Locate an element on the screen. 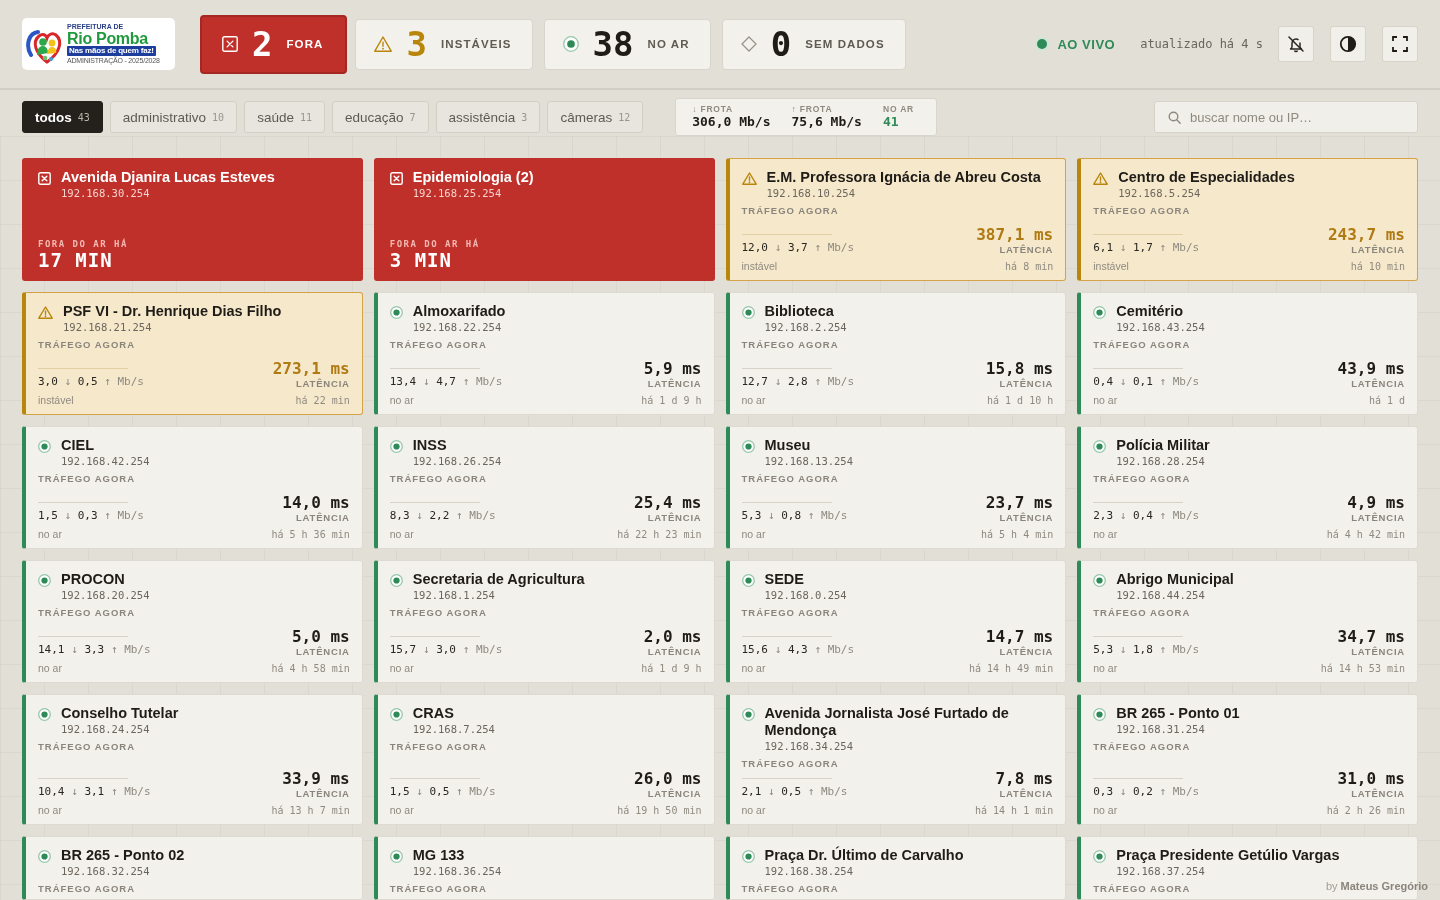 This screenshot has width=1440, height=900. contrast-icon is located at coordinates (1348, 44).